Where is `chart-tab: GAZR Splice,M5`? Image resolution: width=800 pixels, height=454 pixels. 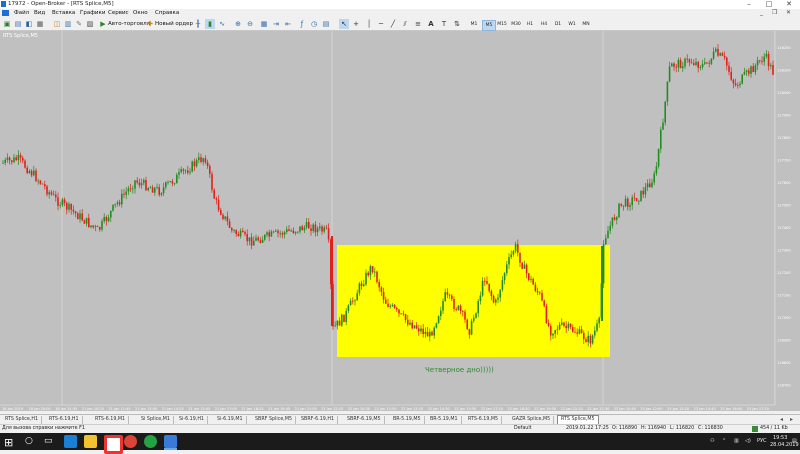 chart-tab: GAZR Splice,M5 is located at coordinates (532, 420).